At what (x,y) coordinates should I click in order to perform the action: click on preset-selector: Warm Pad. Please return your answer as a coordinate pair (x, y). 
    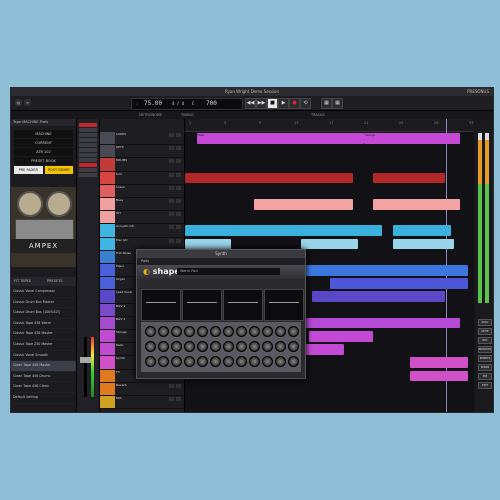
    Looking at the image, I should click on (228, 271).